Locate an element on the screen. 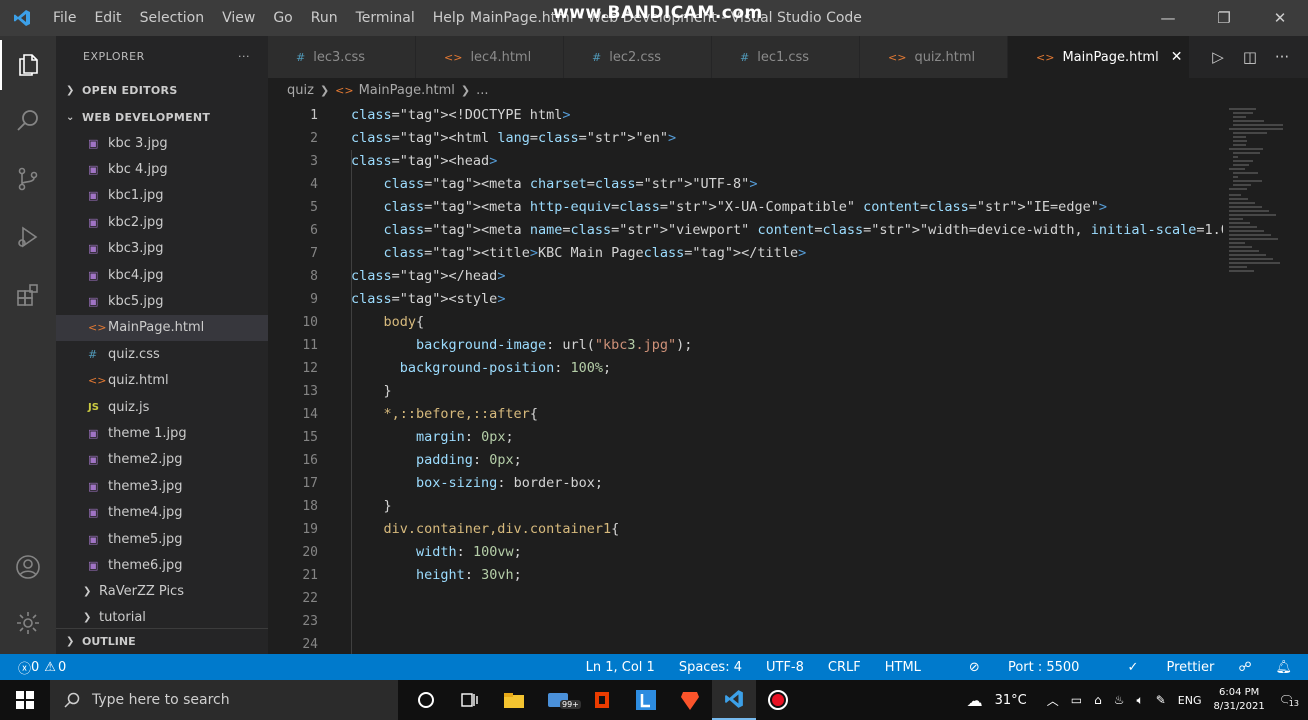 The width and height of the screenshot is (1308, 720). end-of-line: CRLF is located at coordinates (844, 667).